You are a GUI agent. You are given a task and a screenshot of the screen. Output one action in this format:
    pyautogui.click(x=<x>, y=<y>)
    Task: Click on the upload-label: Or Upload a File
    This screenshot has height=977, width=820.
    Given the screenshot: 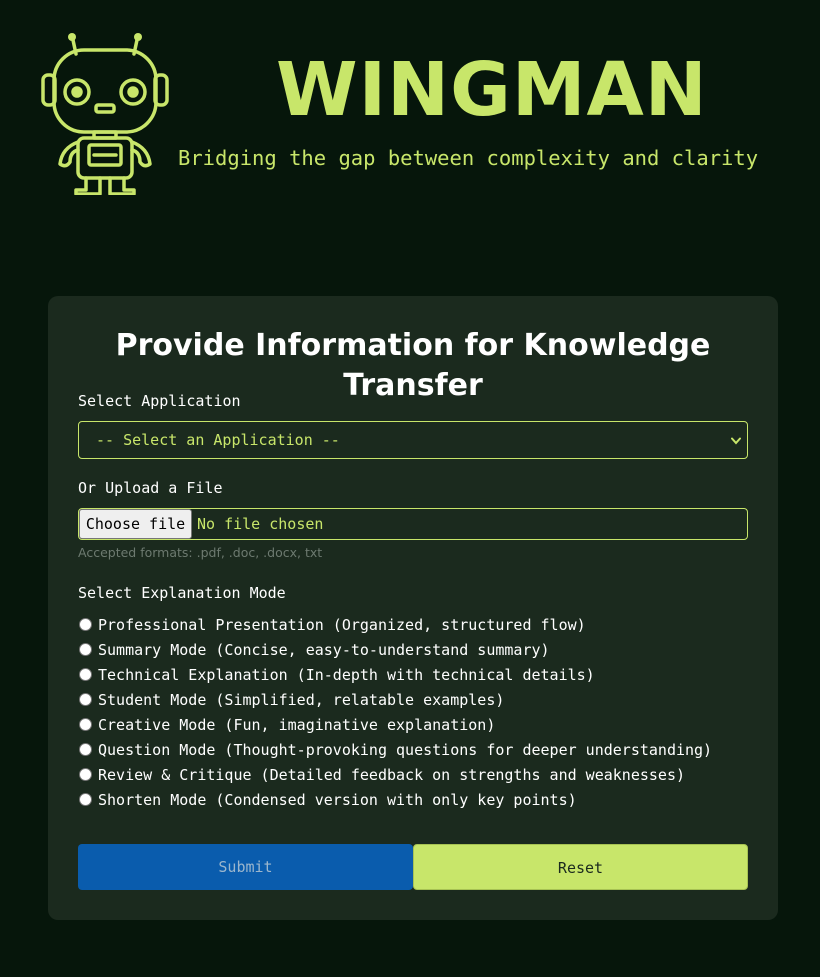 What is the action you would take?
    pyautogui.click(x=150, y=488)
    